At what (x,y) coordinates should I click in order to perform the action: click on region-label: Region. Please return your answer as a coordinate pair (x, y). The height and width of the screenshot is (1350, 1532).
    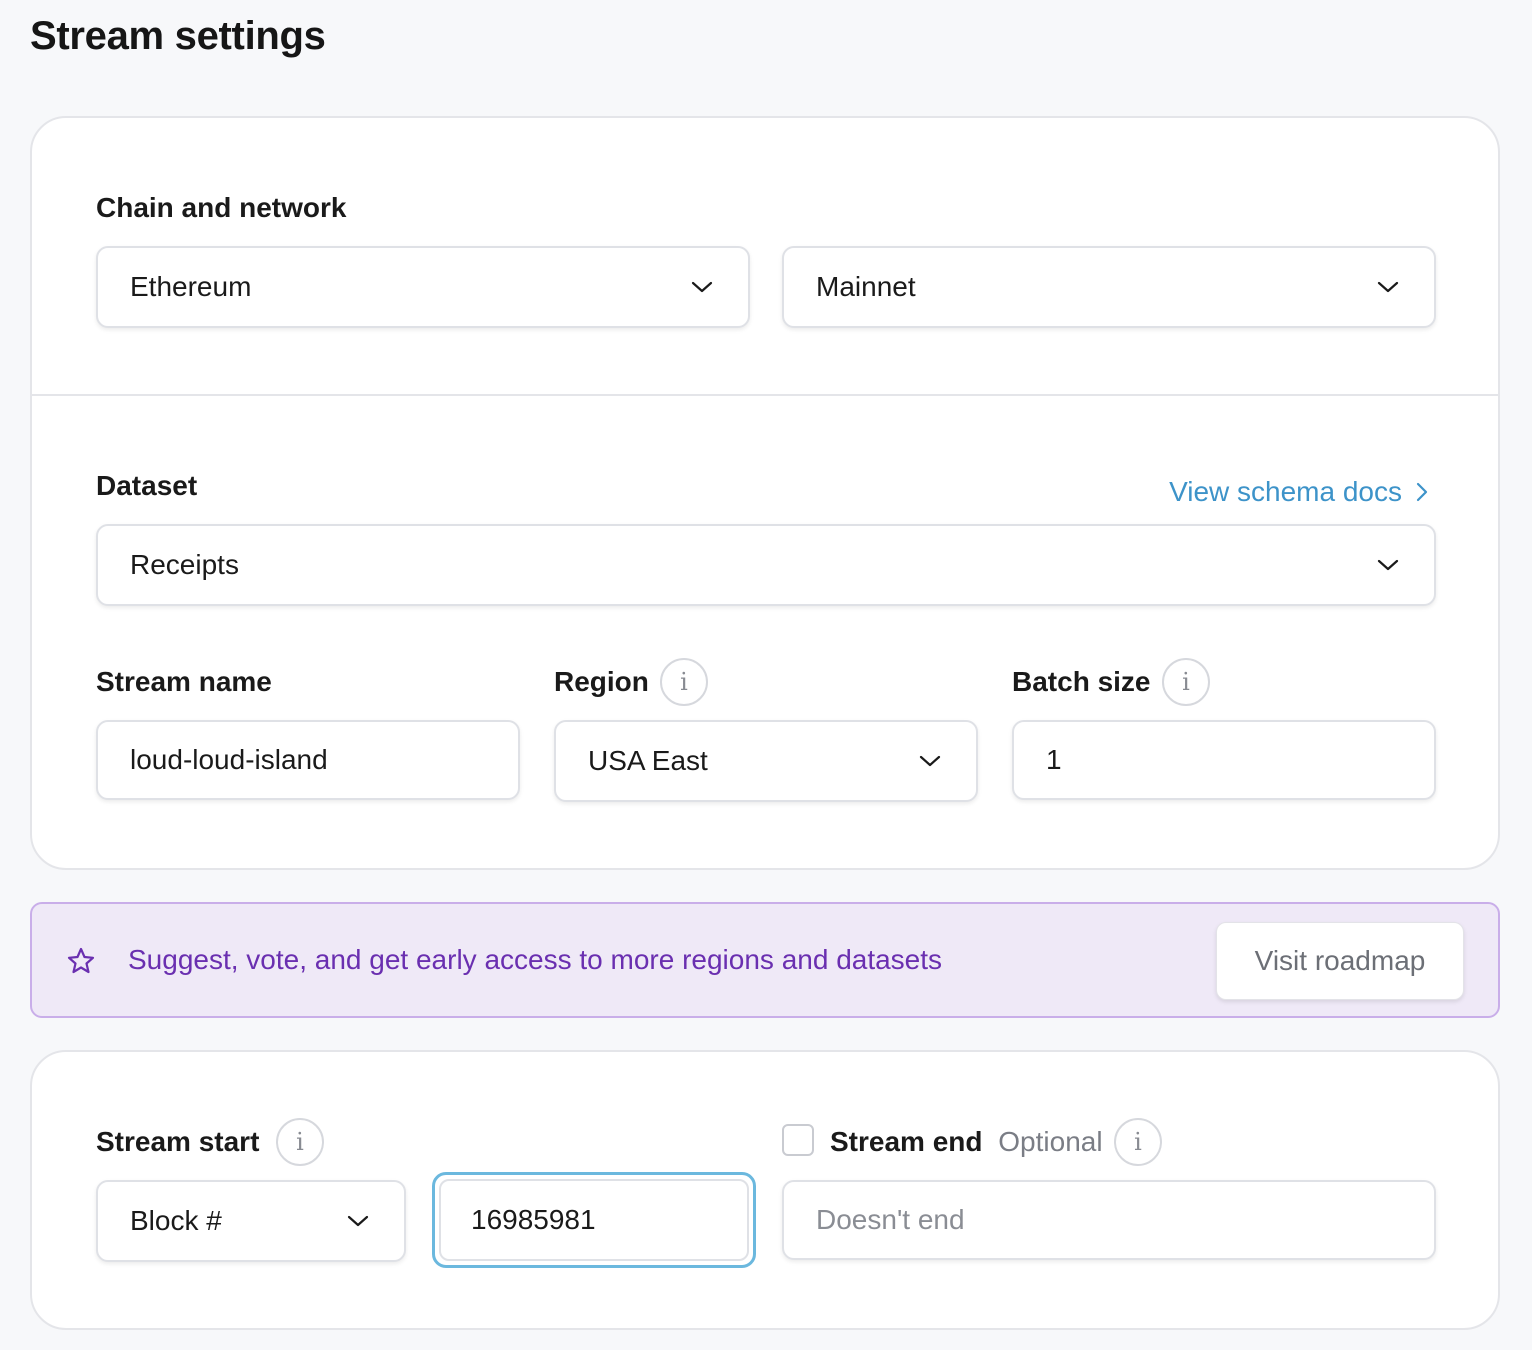
    Looking at the image, I should click on (601, 681).